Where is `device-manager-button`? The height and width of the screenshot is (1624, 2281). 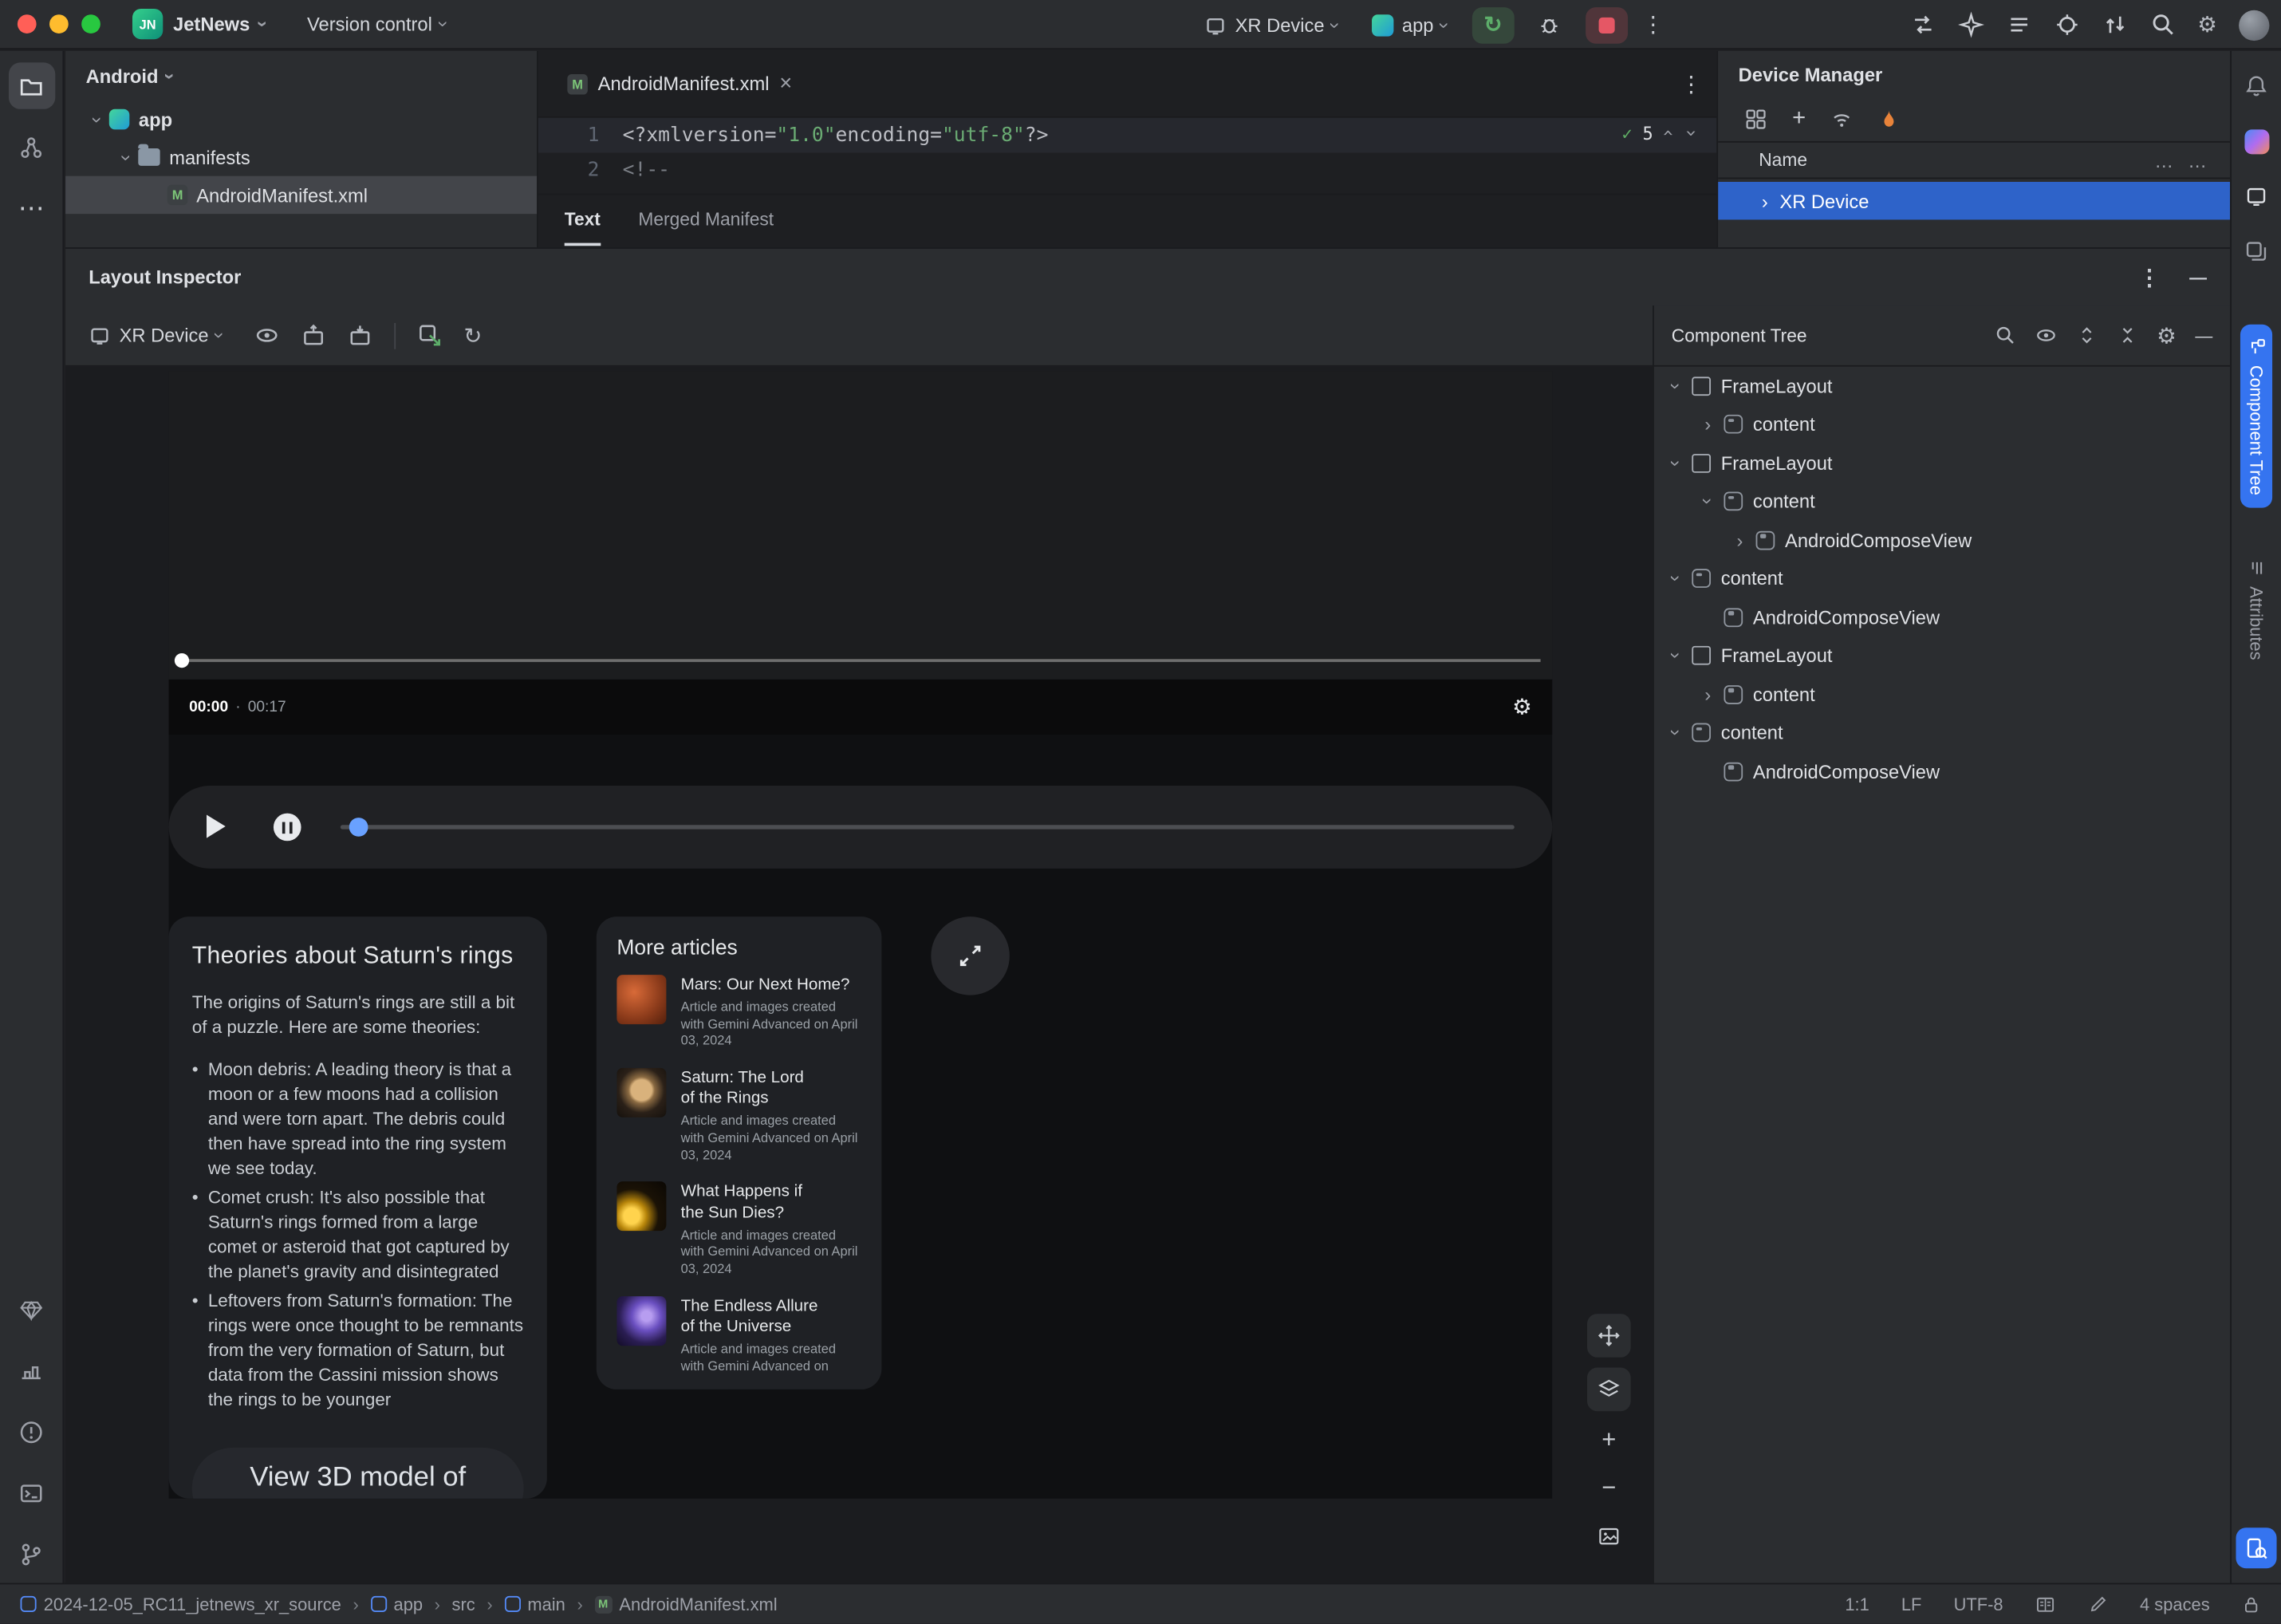
device-manager-button is located at coordinates (2256, 197).